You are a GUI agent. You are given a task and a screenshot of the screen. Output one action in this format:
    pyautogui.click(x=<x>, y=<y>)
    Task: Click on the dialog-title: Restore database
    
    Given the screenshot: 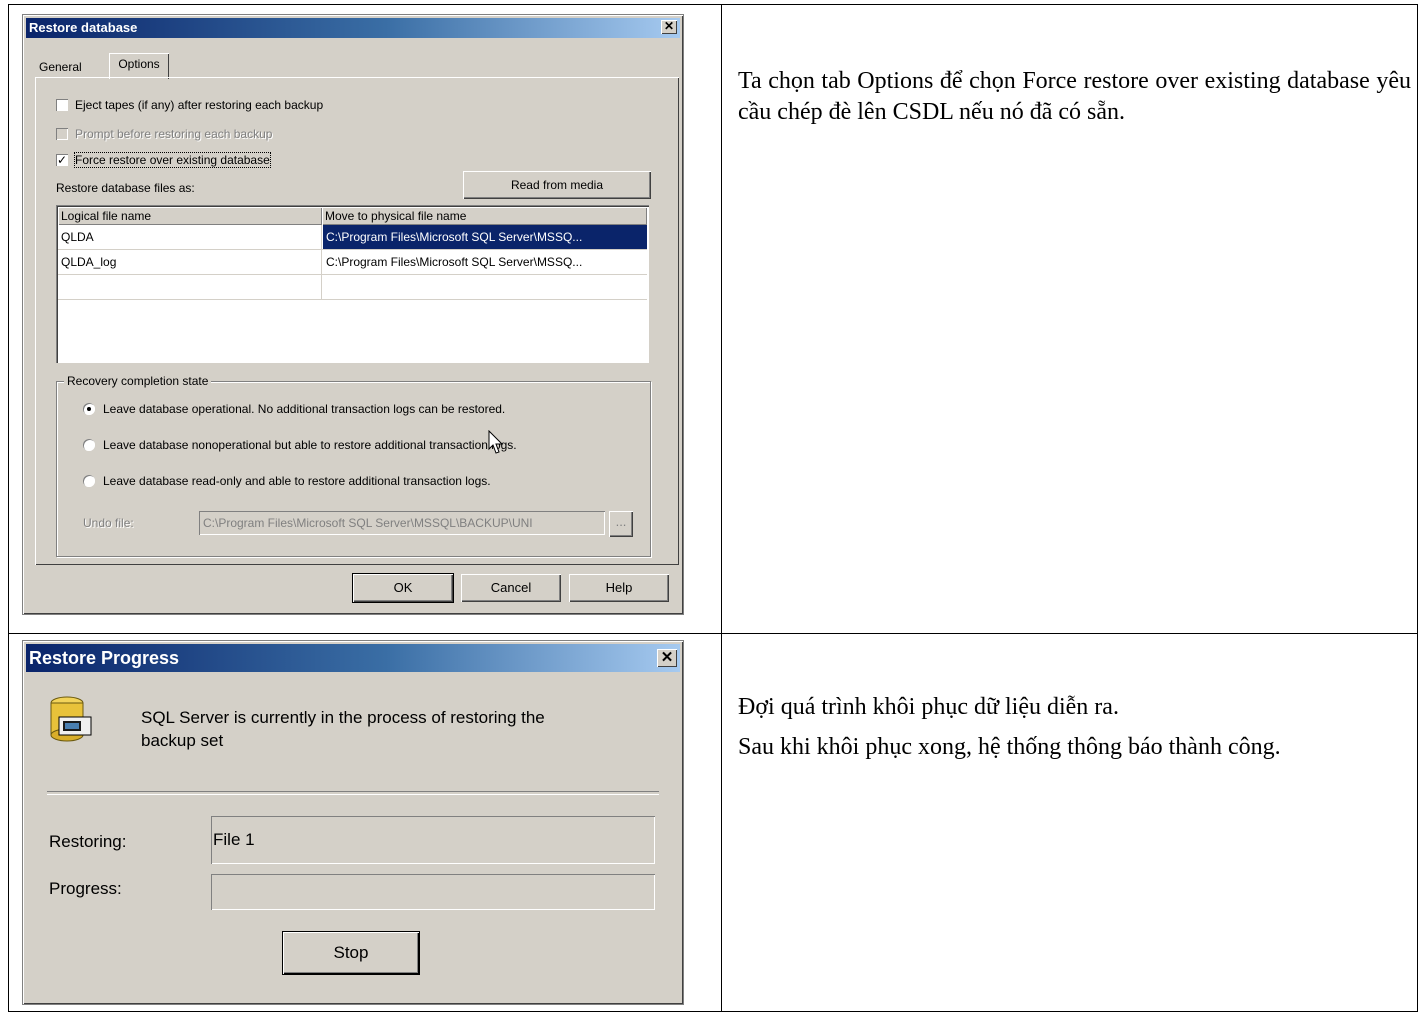 What is the action you would take?
    pyautogui.click(x=83, y=27)
    